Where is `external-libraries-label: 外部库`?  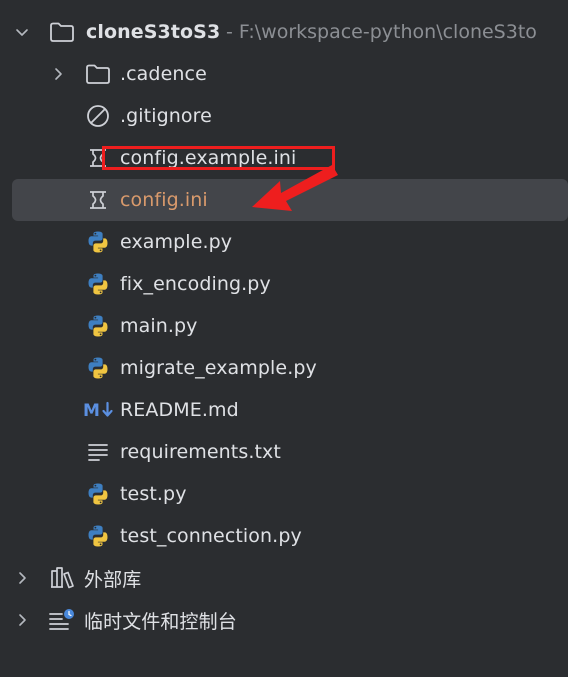
external-libraries-label: 外部库 is located at coordinates (113, 579).